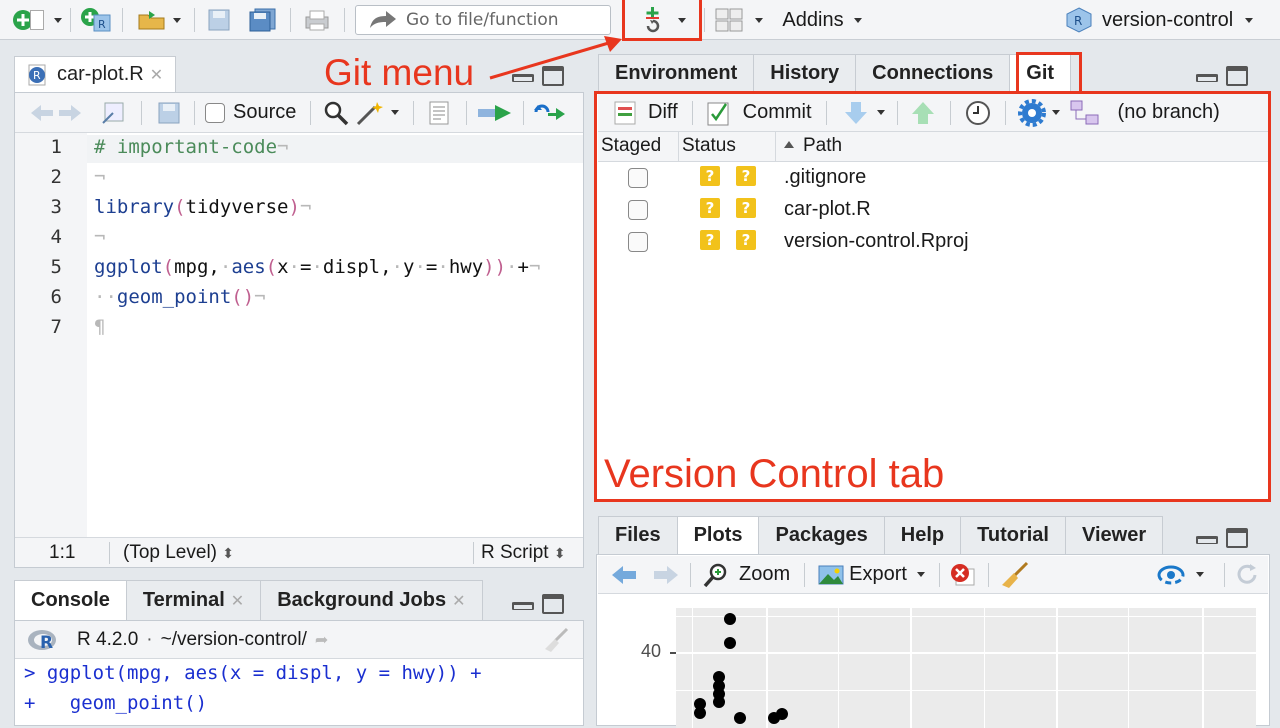  I want to click on grid-layout-icon, so click(729, 20).